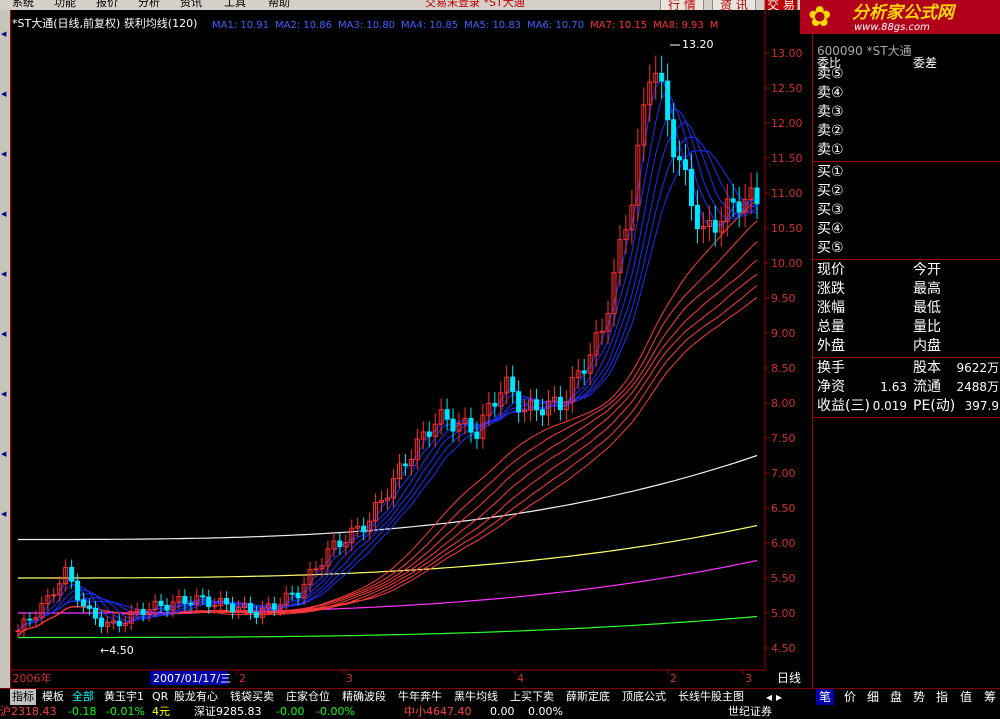 Image resolution: width=1000 pixels, height=719 pixels. I want to click on tab-huangyuyu: 黄玉宇1, so click(124, 697).